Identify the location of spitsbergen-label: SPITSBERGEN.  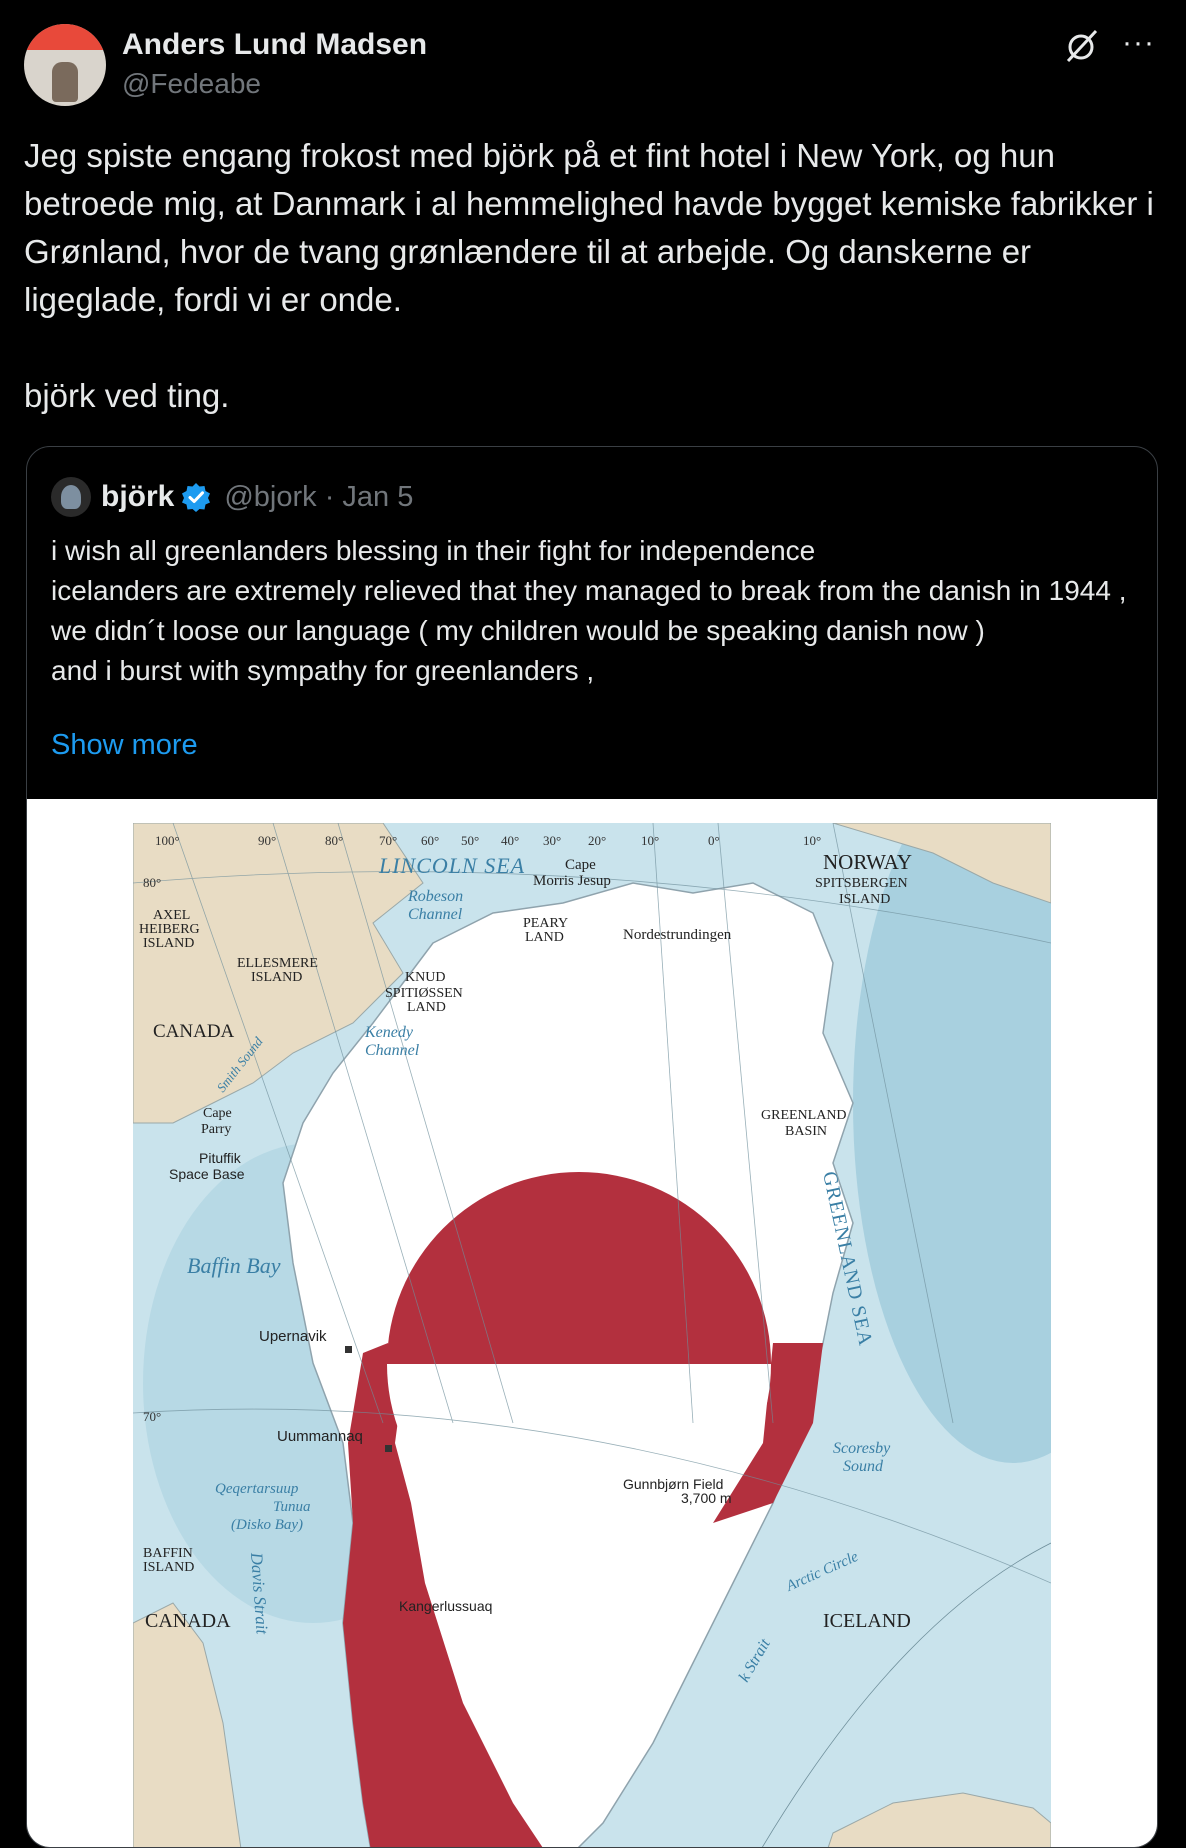
(861, 883).